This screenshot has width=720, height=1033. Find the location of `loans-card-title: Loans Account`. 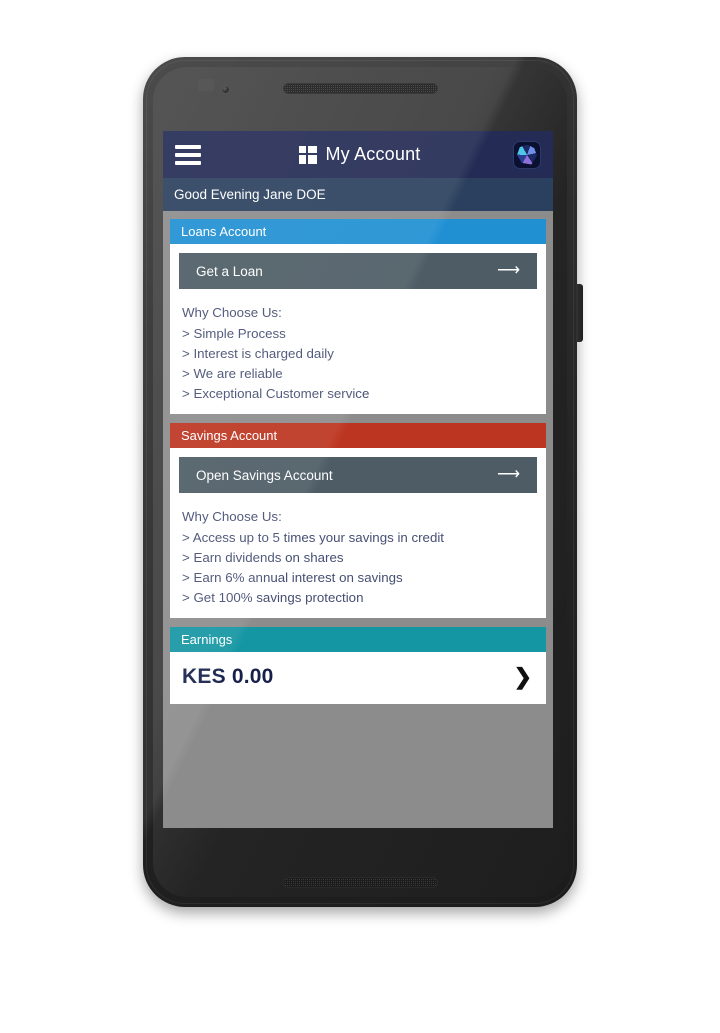

loans-card-title: Loans Account is located at coordinates (224, 231).